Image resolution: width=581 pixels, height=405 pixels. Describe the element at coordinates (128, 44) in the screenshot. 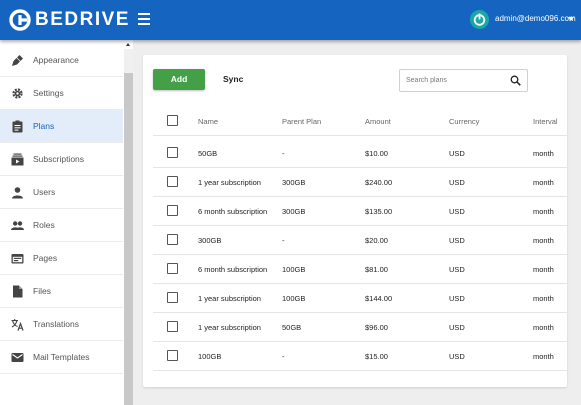

I see `scroll-up-arrow-icon` at that location.